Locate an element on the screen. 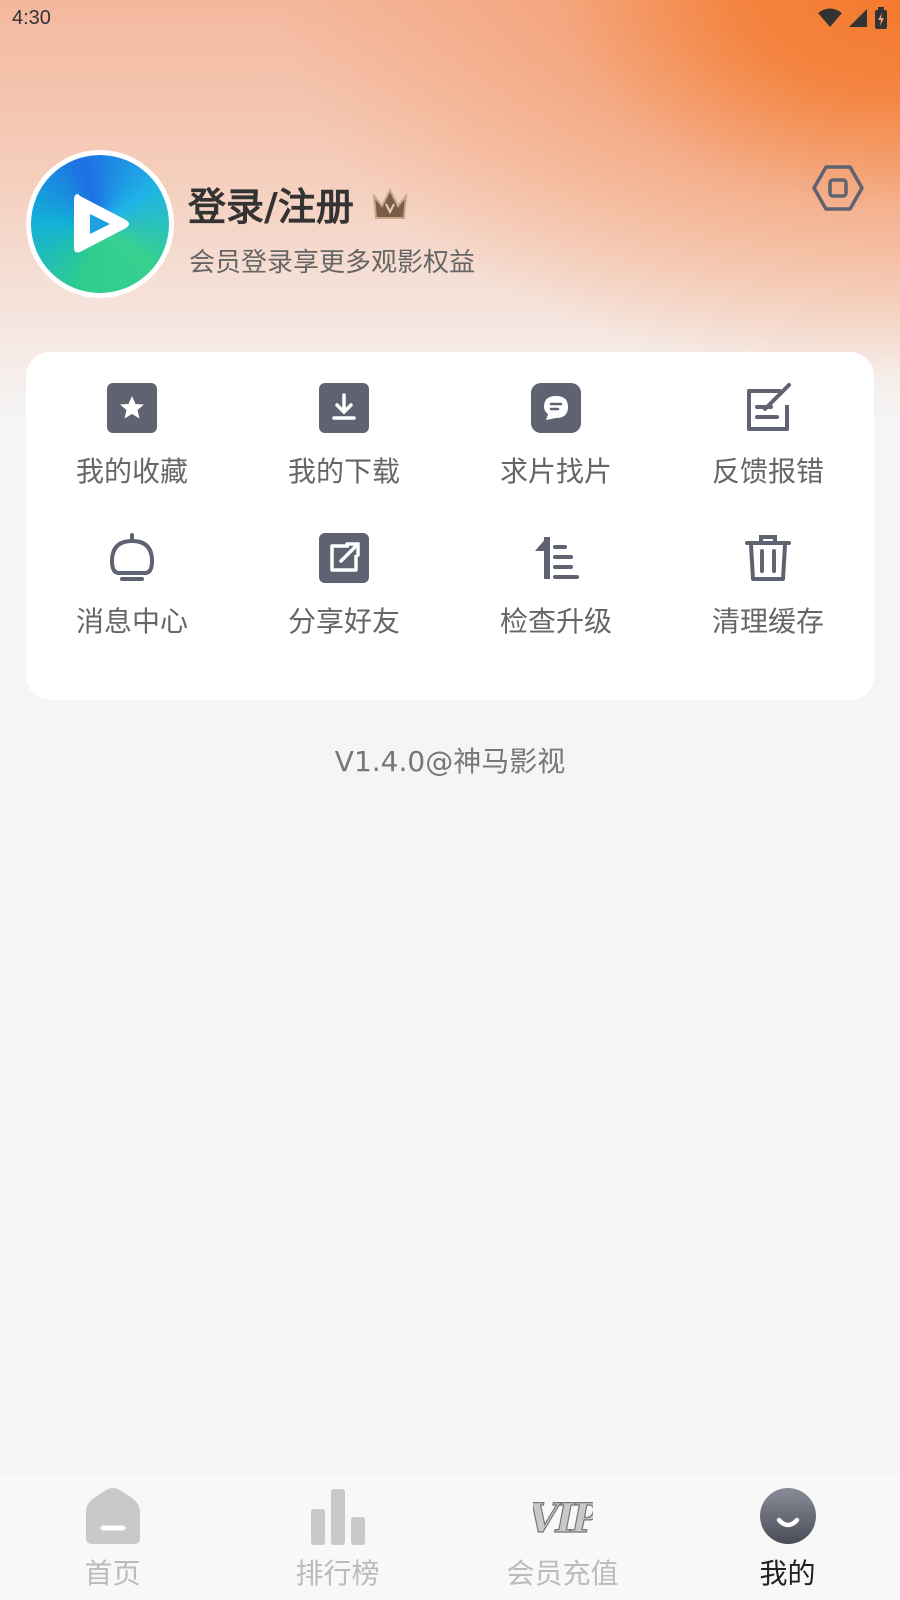 The image size is (900, 1600). tab-home: 首页 is located at coordinates (112, 1537).